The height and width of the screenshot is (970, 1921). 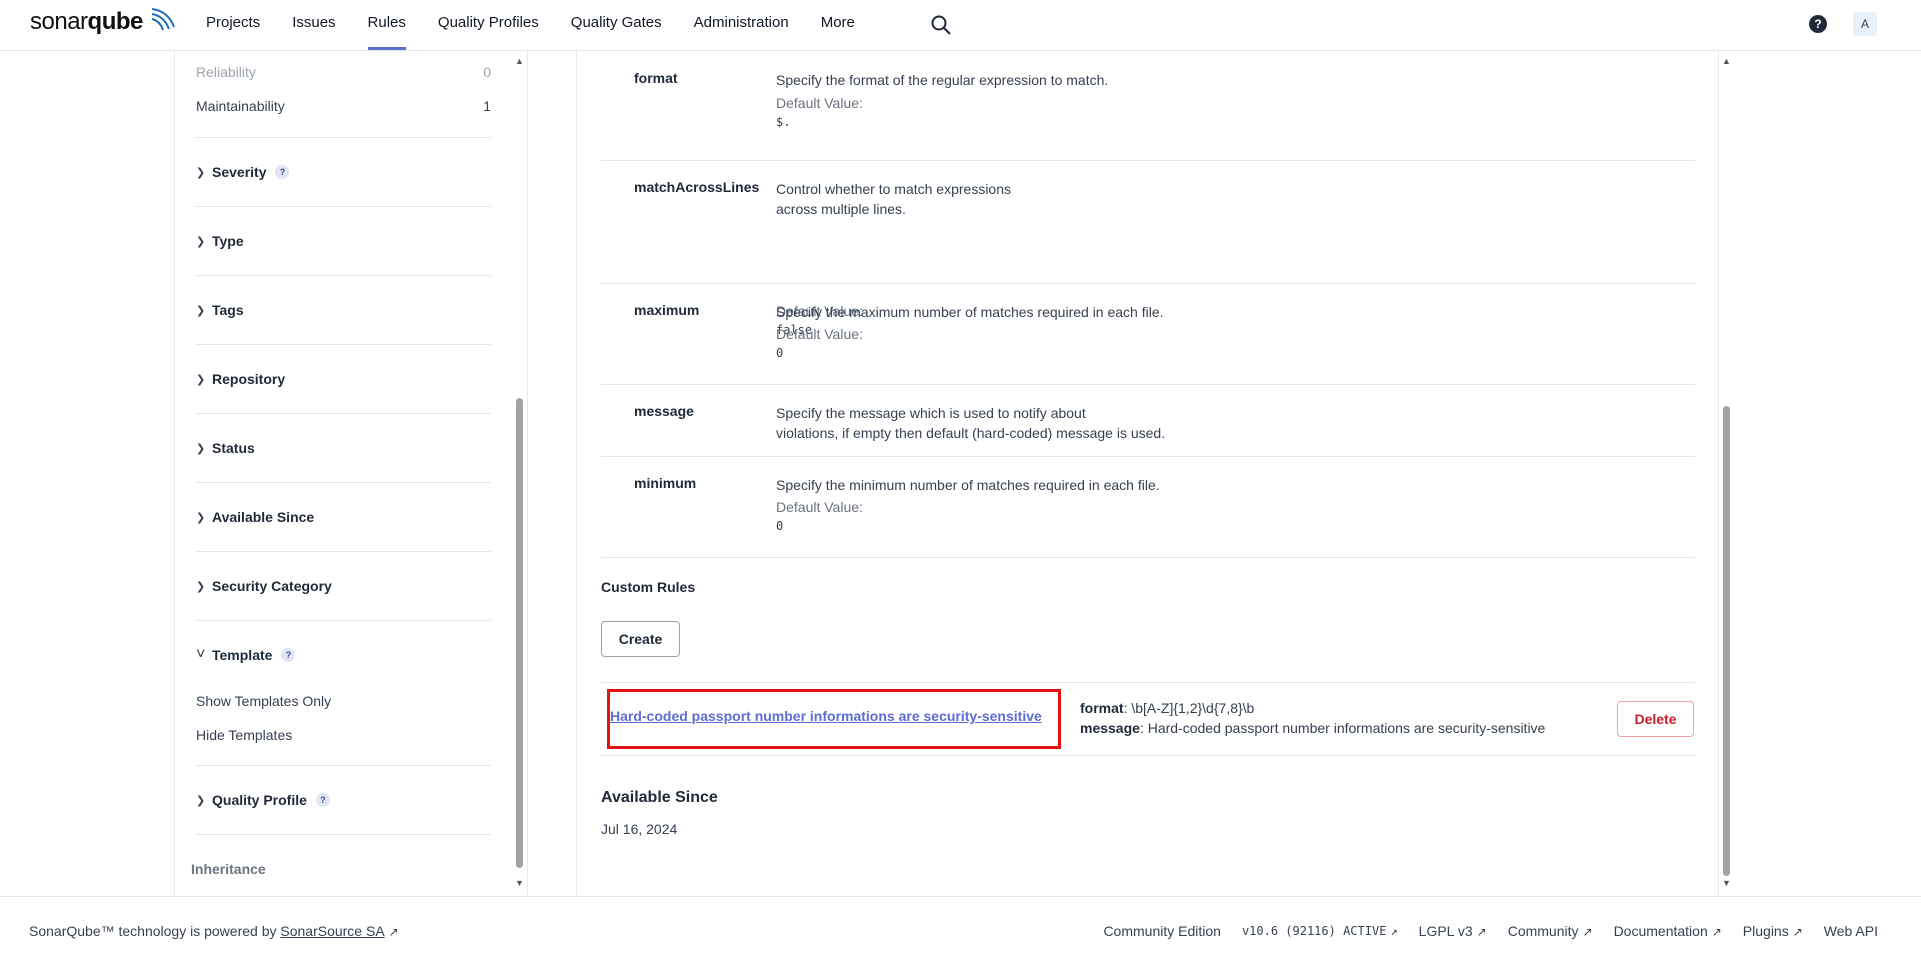 I want to click on param-key: message, so click(x=664, y=411).